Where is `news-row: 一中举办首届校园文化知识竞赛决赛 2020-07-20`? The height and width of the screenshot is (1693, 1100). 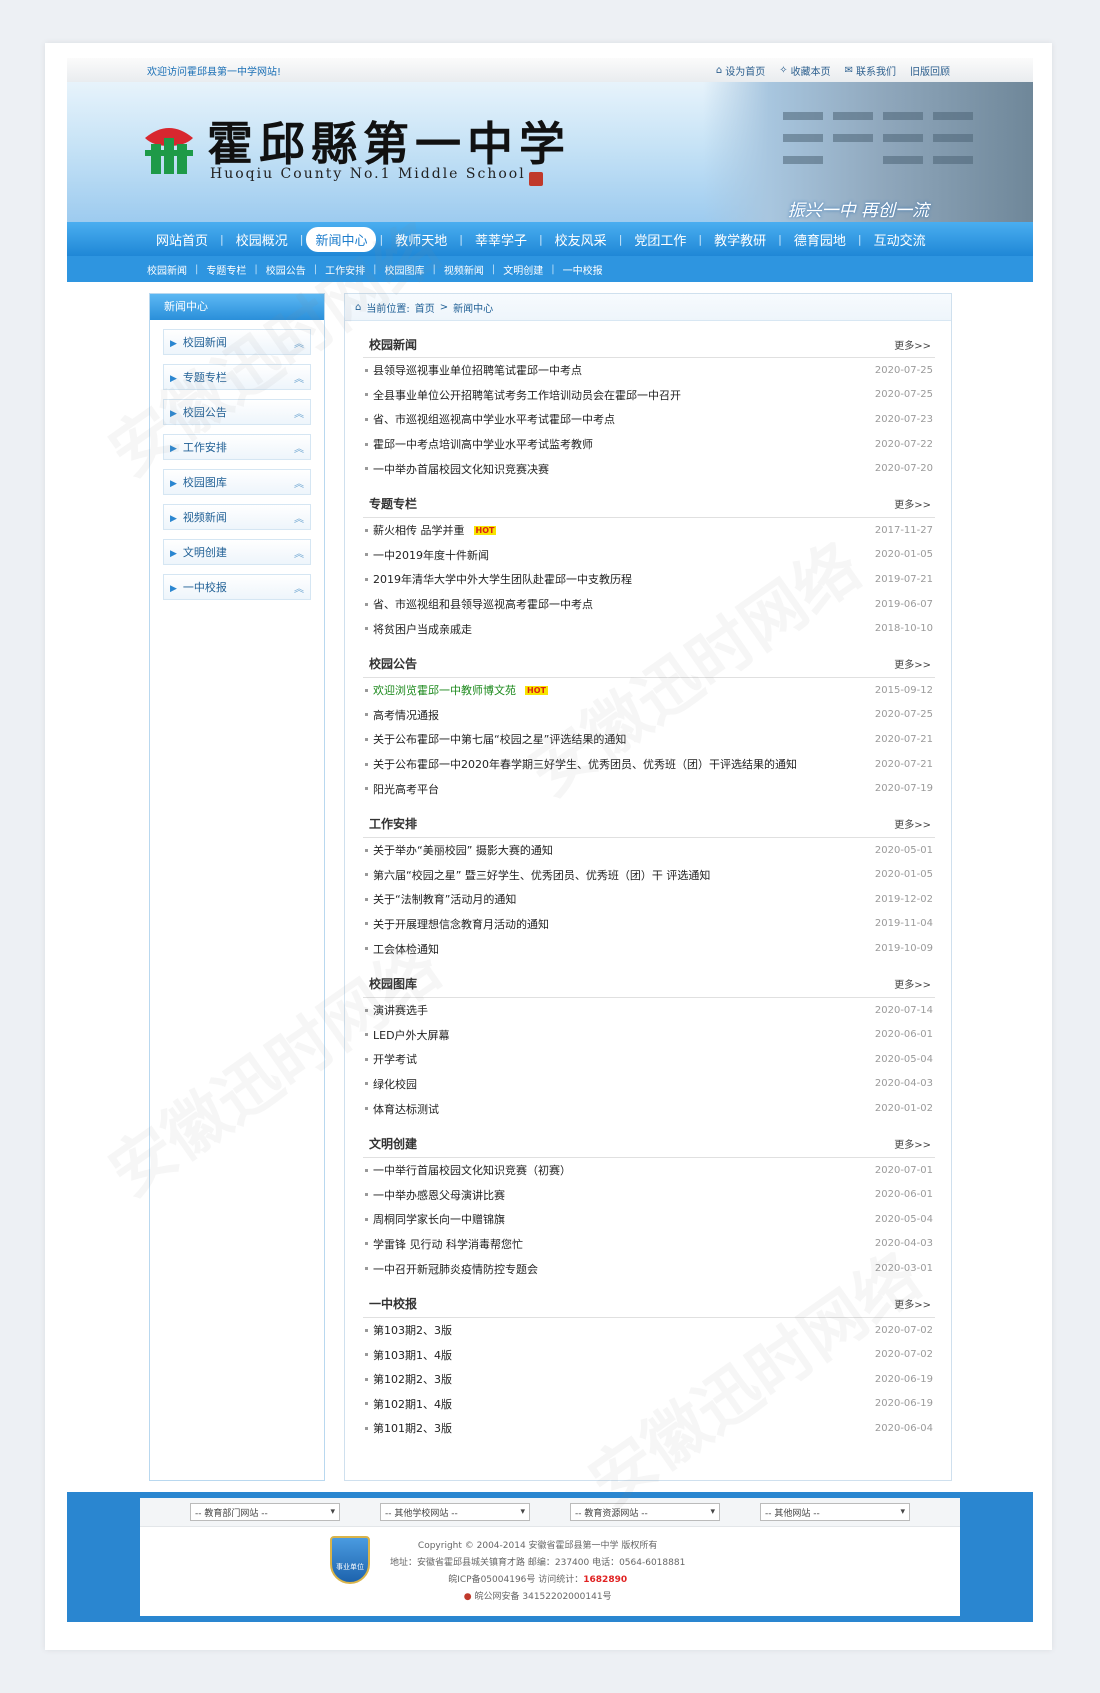 news-row: 一中举办首届校园文化知识竞赛决赛 2020-07-20 is located at coordinates (649, 468).